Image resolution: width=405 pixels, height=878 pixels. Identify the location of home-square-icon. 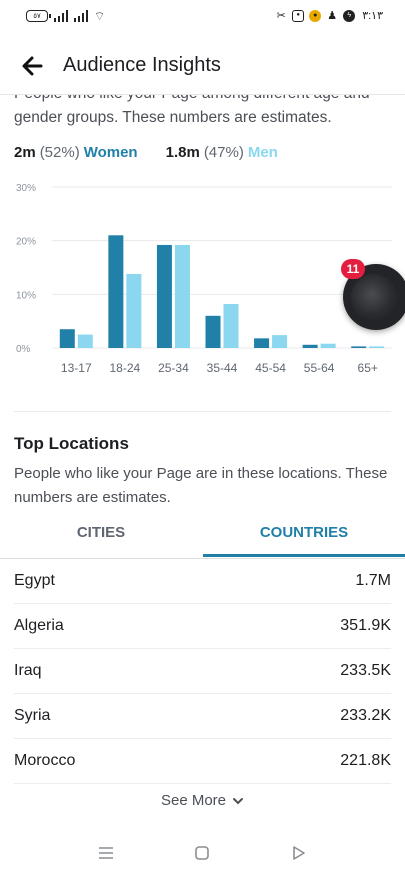
(202, 853).